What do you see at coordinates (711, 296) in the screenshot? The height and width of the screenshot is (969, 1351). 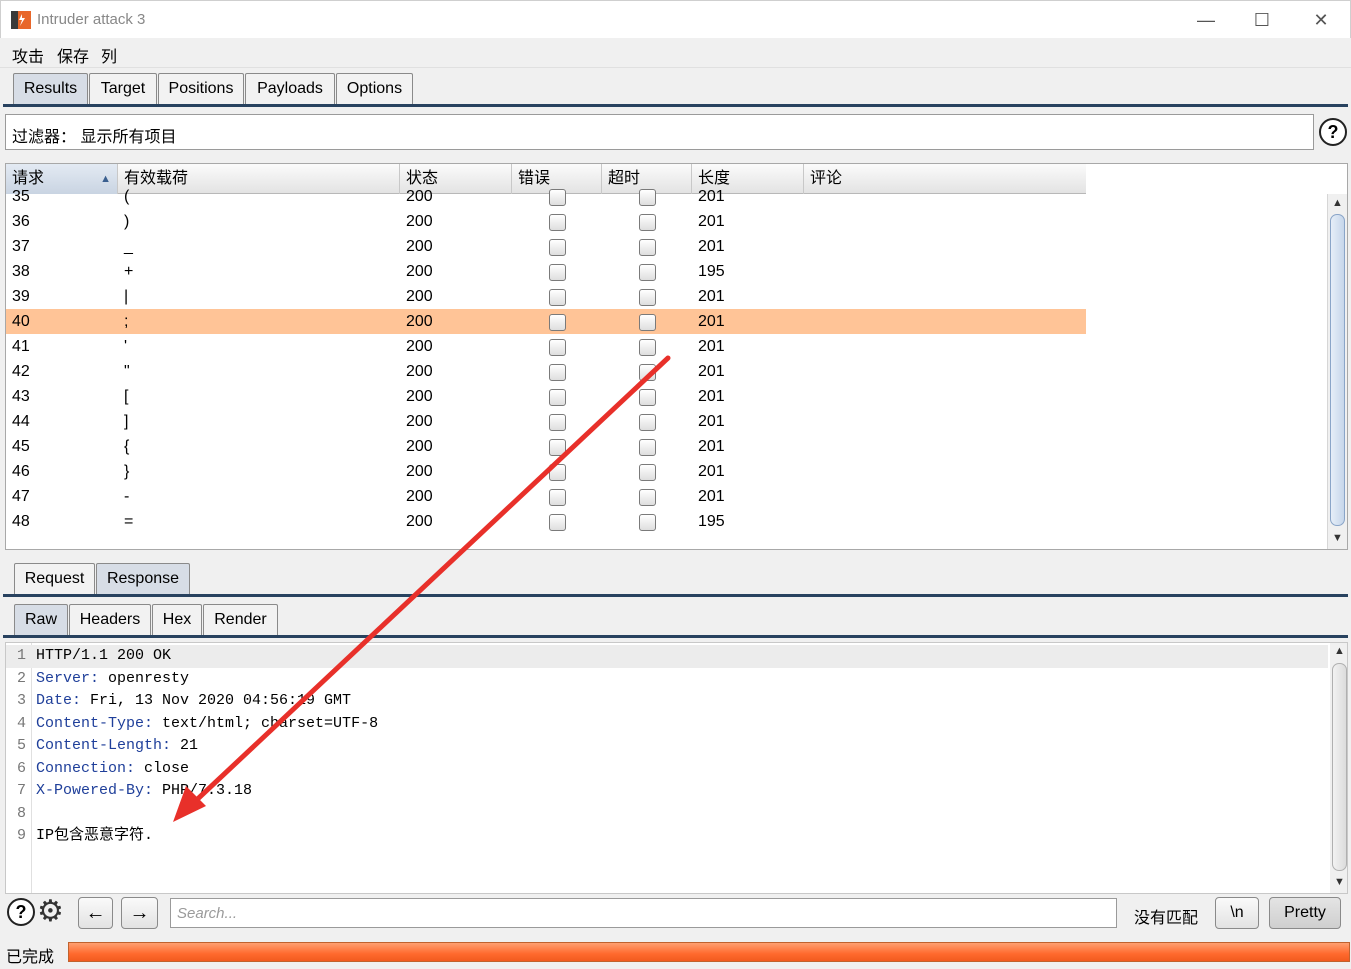 I see `cell-length: 201` at bounding box center [711, 296].